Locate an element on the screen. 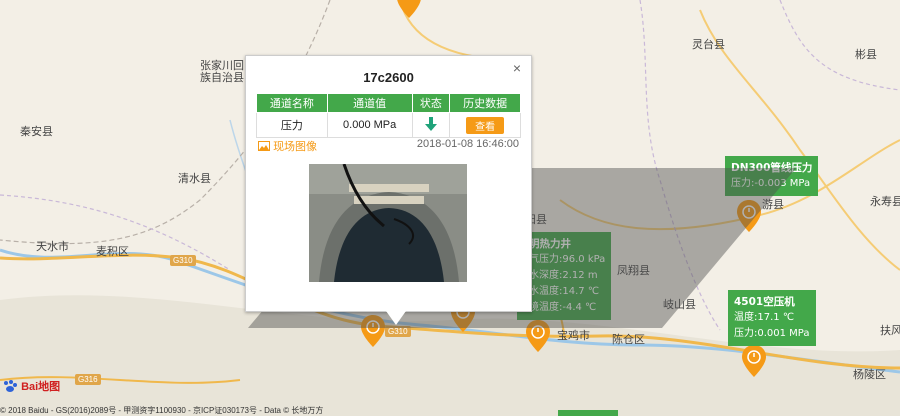  road-label: G310 is located at coordinates (183, 260).